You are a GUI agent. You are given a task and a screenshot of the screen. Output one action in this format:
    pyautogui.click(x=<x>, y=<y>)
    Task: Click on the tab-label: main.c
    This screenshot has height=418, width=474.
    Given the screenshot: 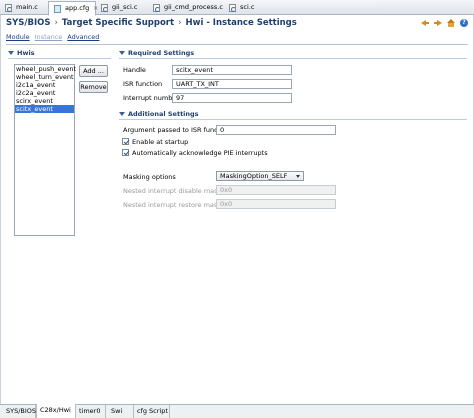 What is the action you would take?
    pyautogui.click(x=27, y=7)
    